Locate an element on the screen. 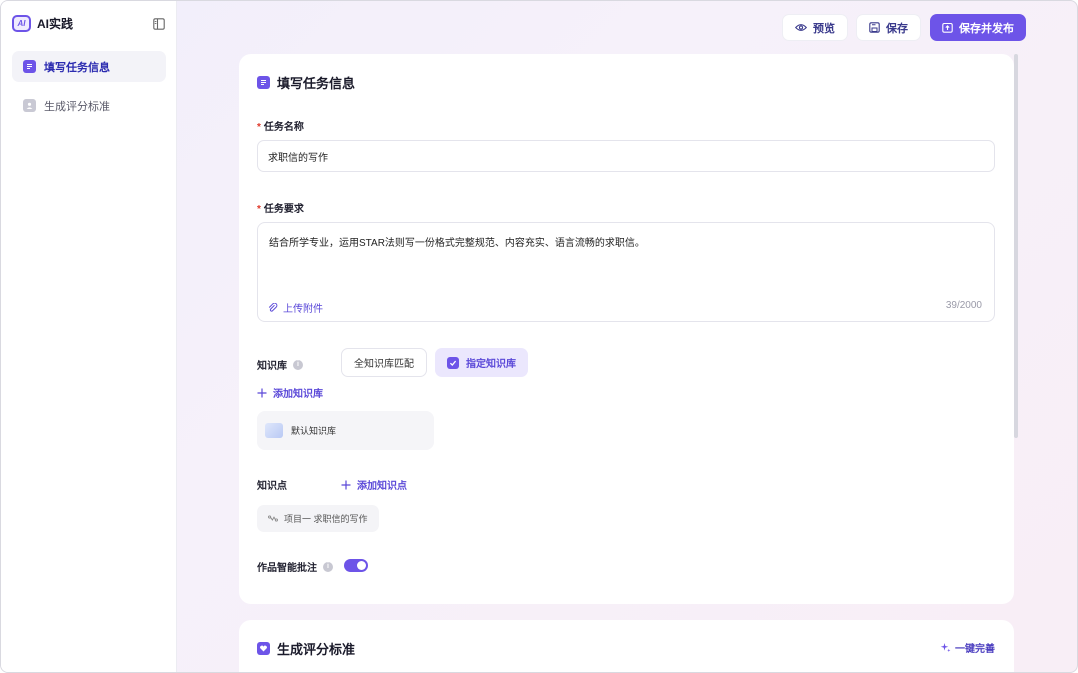 The width and height of the screenshot is (1078, 673). database-icon is located at coordinates (274, 430).